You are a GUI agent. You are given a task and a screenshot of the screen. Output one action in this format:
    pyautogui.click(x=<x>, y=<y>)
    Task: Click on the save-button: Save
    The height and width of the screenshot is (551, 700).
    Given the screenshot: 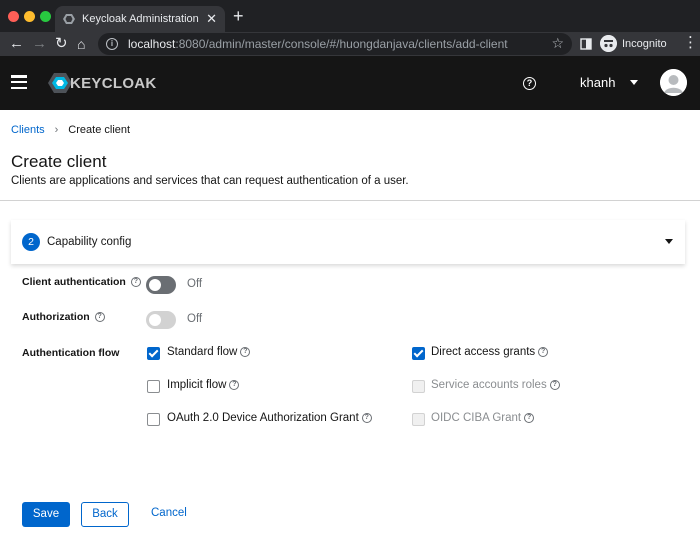 What is the action you would take?
    pyautogui.click(x=46, y=514)
    